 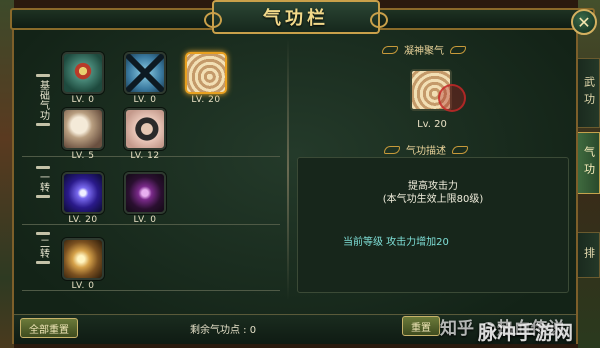 I want to click on window-title: 气功栏, so click(x=296, y=18).